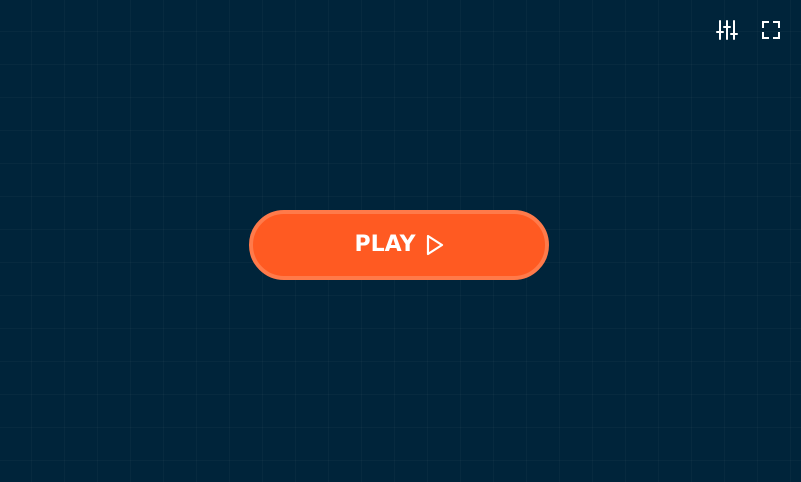  Describe the element at coordinates (749, 30) in the screenshot. I see `top-toolbar` at that location.